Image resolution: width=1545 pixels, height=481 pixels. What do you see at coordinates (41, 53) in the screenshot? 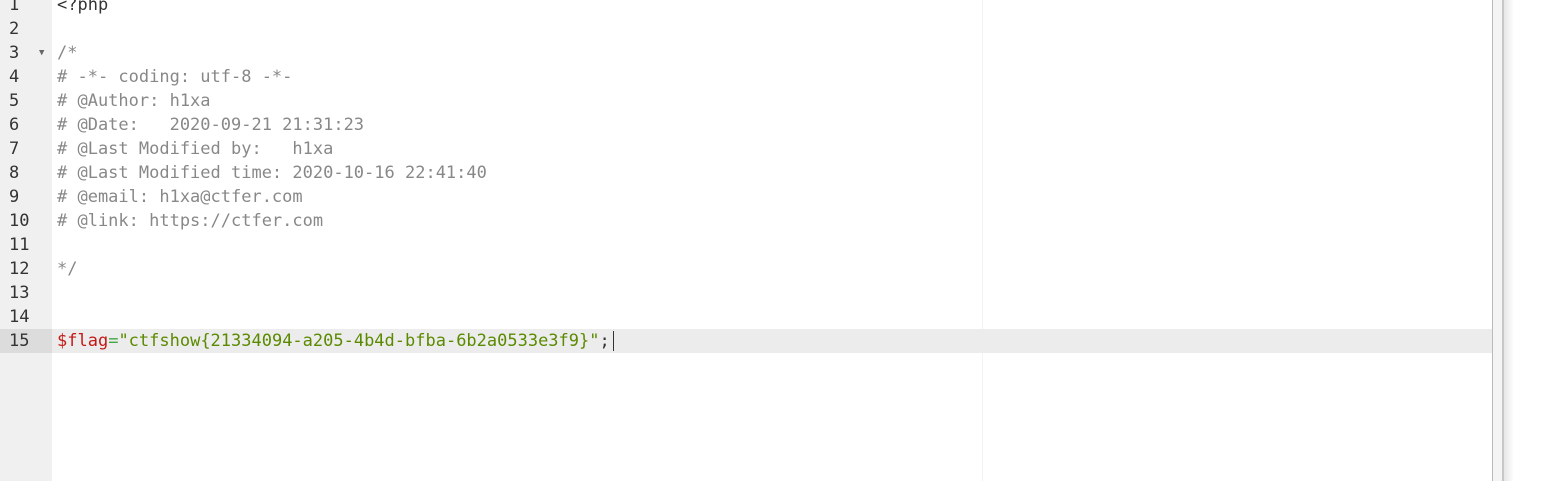
I see `fold-triangle-down-icon: ▼` at bounding box center [41, 53].